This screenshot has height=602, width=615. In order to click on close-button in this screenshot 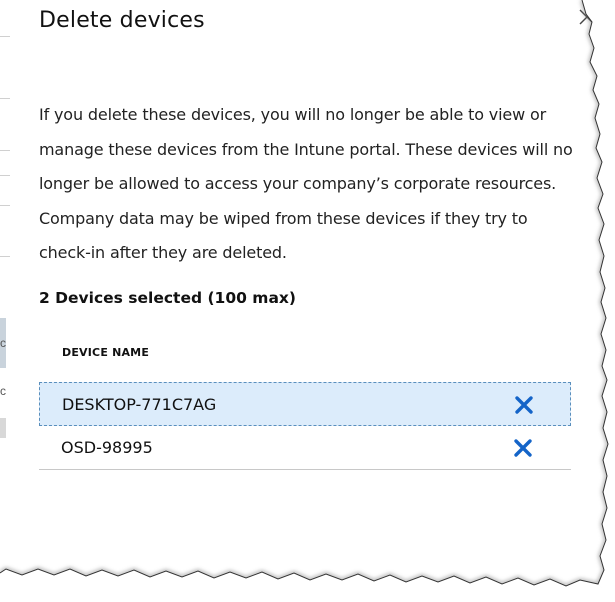, I will do `click(587, 17)`.